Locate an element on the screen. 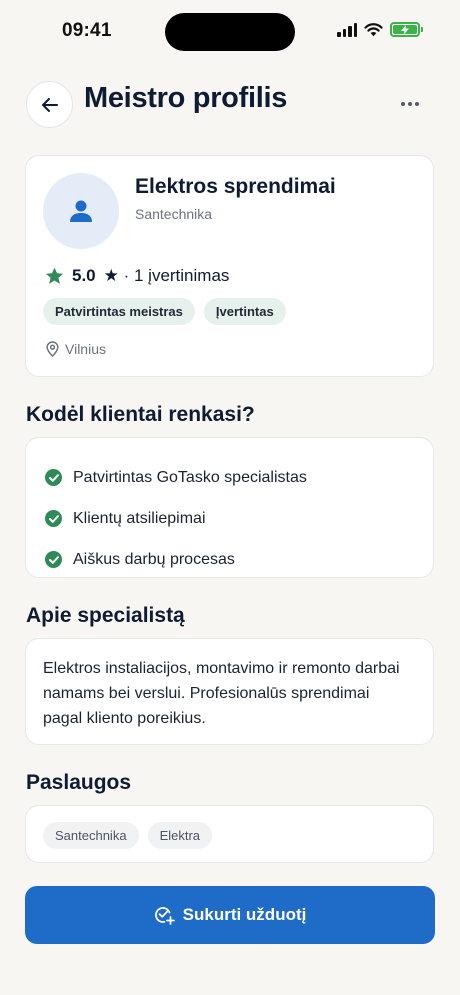  list-item: Patvirtintas GoTasko specialistas is located at coordinates (176, 477).